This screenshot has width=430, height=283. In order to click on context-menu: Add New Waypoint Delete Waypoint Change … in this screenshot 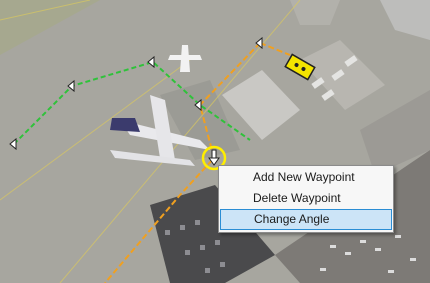, I will do `click(306, 199)`.